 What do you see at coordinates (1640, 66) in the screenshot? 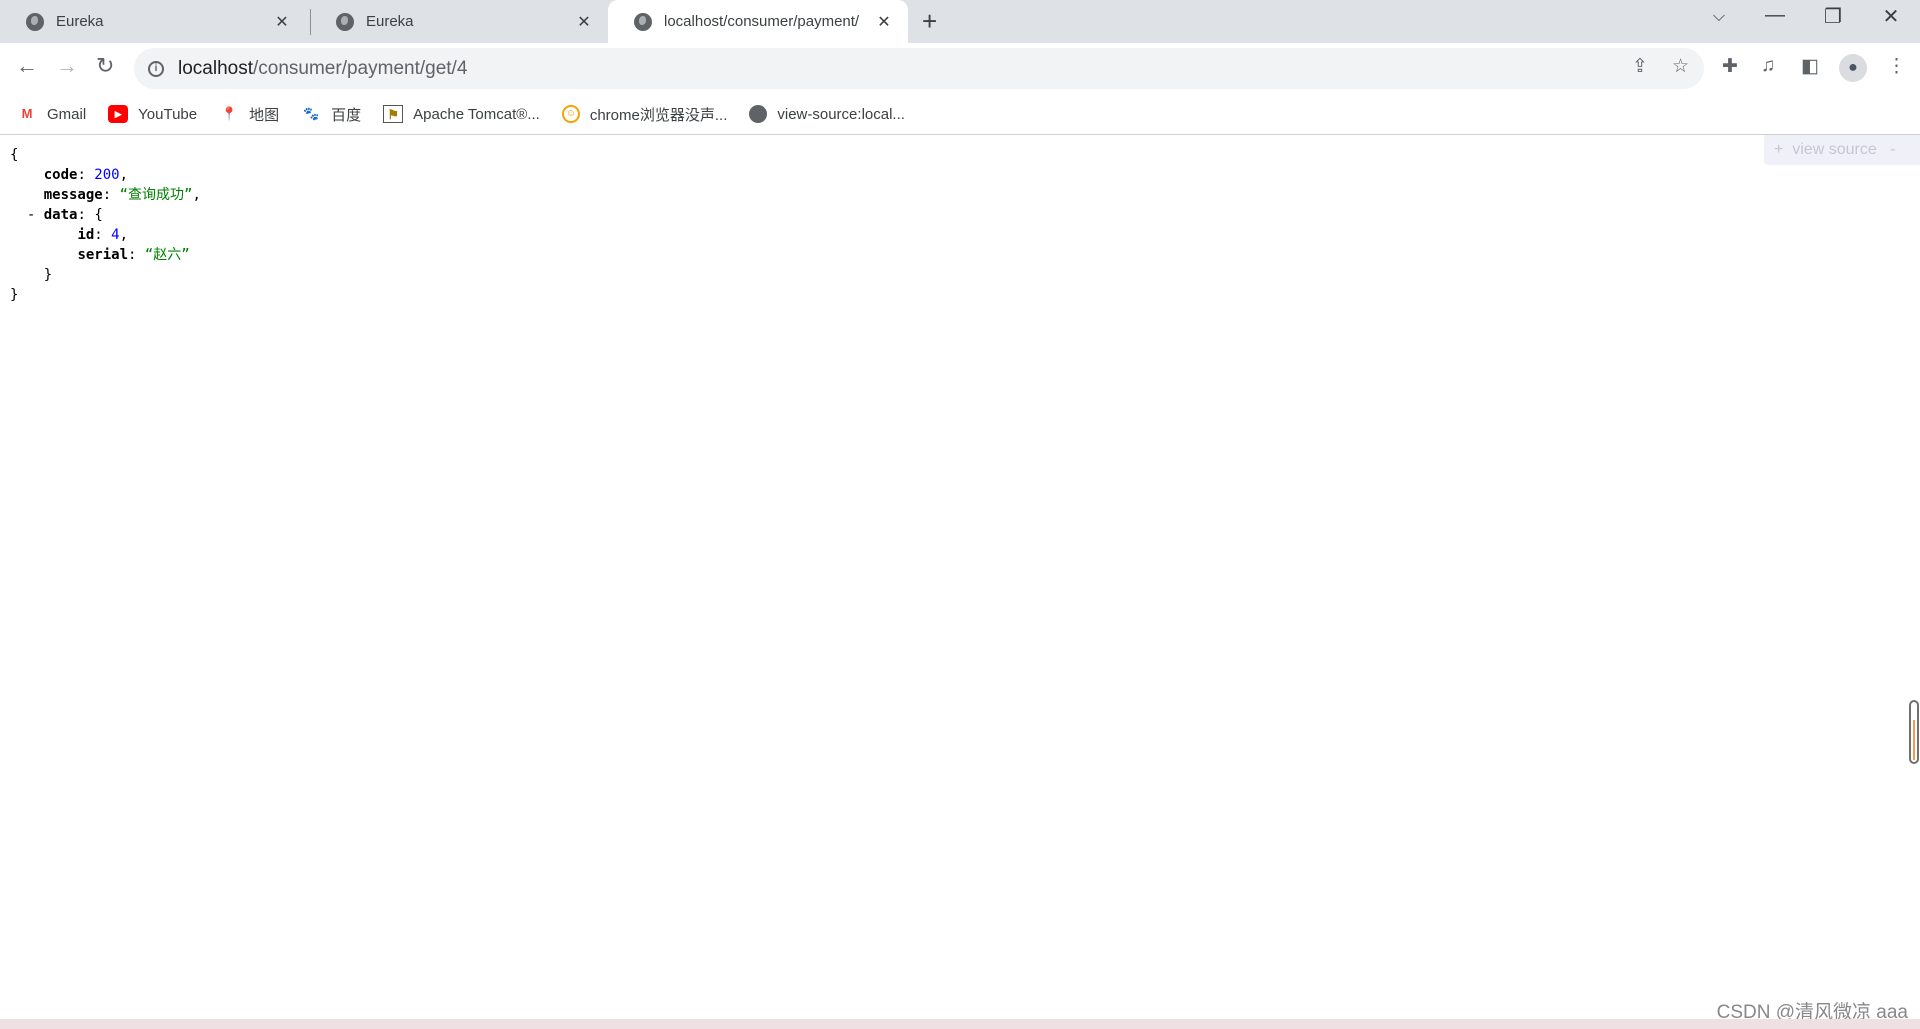
I see `share-icon: ⇪` at bounding box center [1640, 66].